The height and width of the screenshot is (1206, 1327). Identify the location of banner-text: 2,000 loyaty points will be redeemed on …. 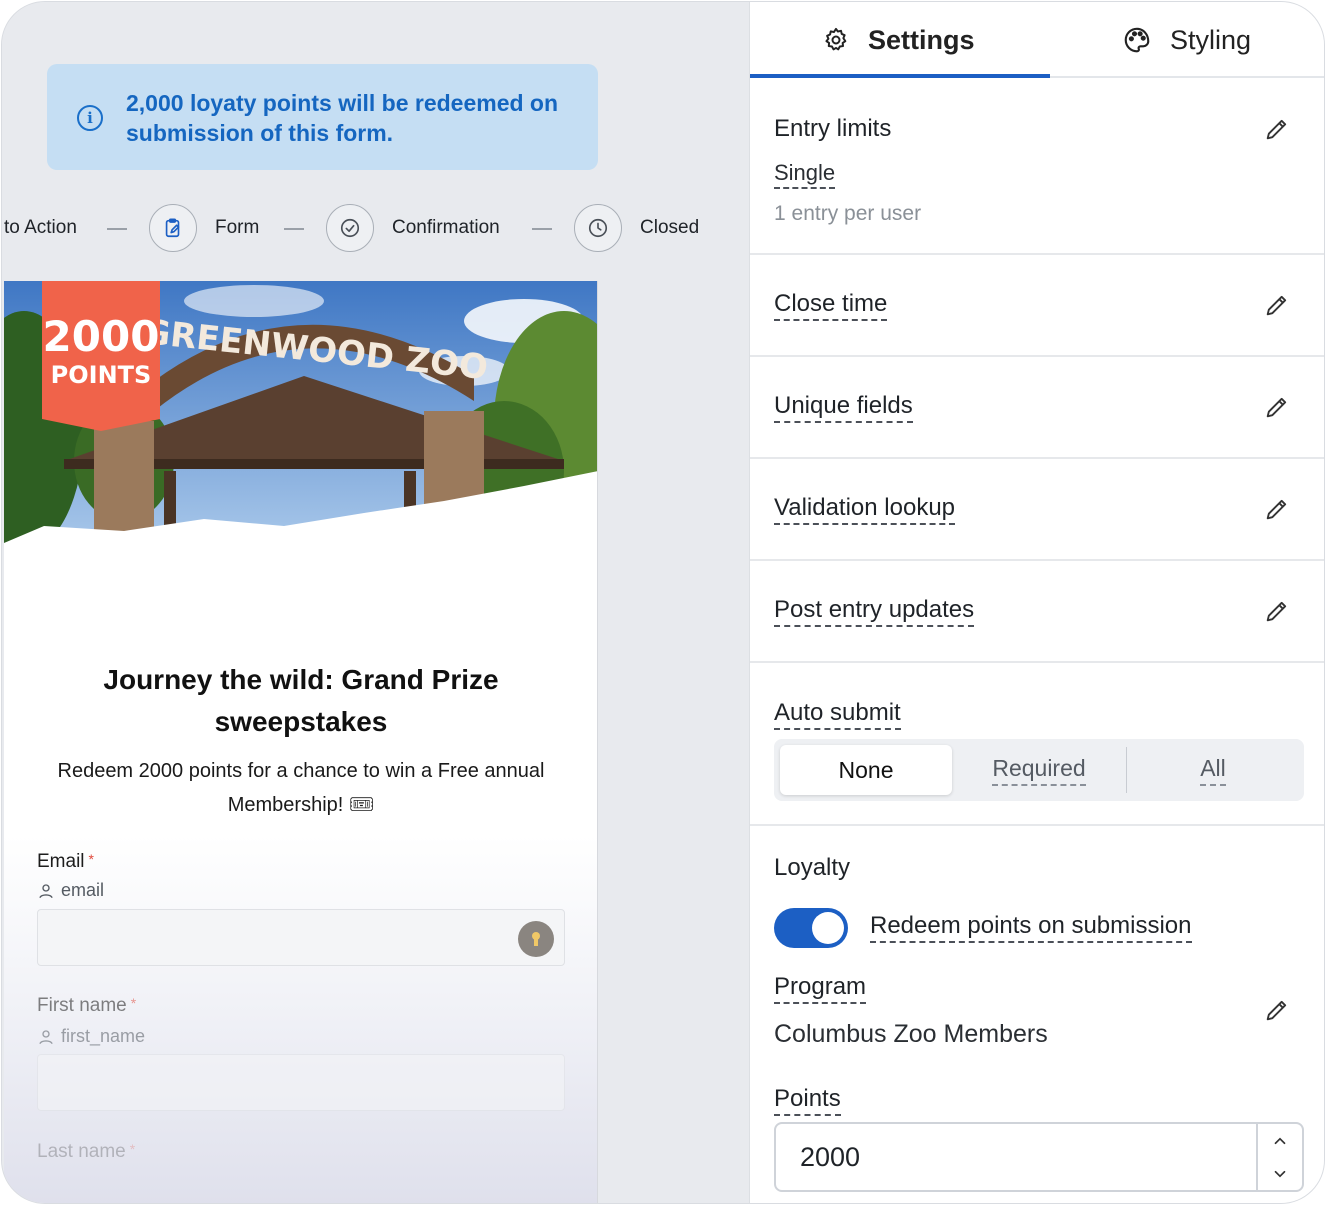
(342, 118).